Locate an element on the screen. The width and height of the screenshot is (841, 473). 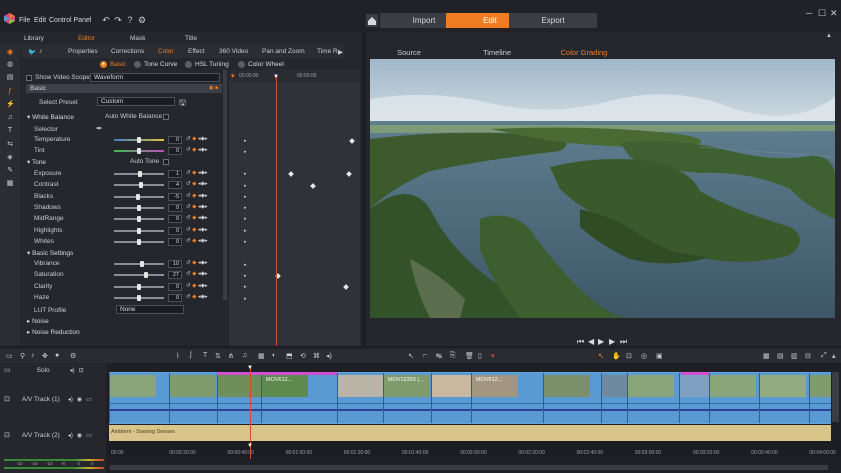
eyedropper-icon: ✒ is located at coordinates (99, 128).